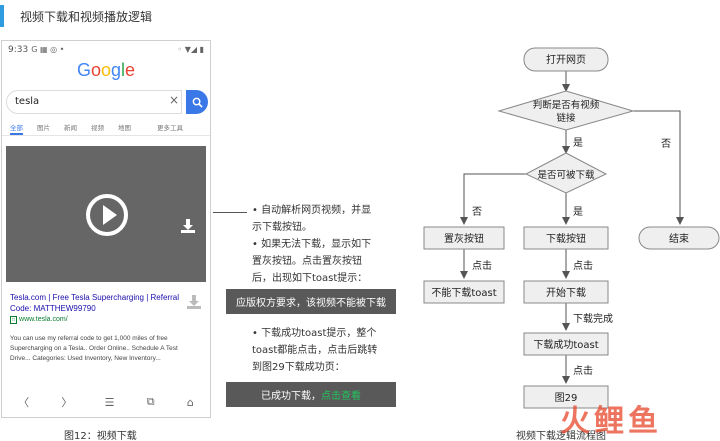 The height and width of the screenshot is (441, 720). What do you see at coordinates (2, 16) in the screenshot?
I see `header-accent-bar` at bounding box center [2, 16].